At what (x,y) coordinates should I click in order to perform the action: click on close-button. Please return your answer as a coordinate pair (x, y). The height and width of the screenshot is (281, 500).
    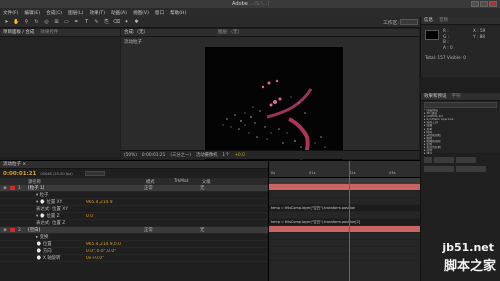
    Looking at the image, I should click on (493, 4).